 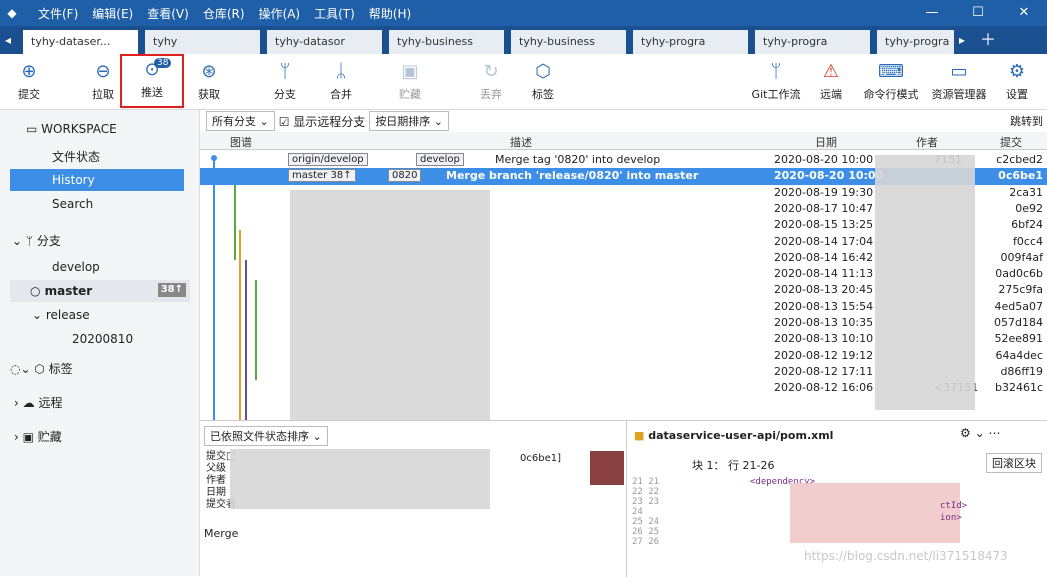 I want to click on ref-tag: develop, so click(x=440, y=159).